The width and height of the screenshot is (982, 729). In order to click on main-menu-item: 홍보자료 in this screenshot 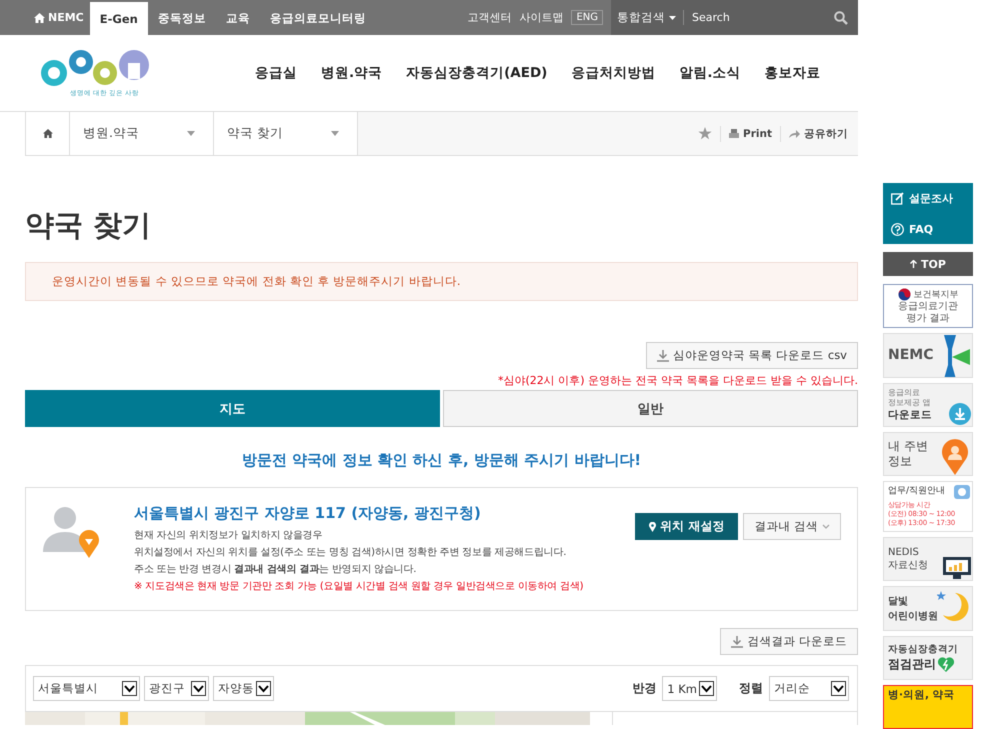, I will do `click(792, 73)`.